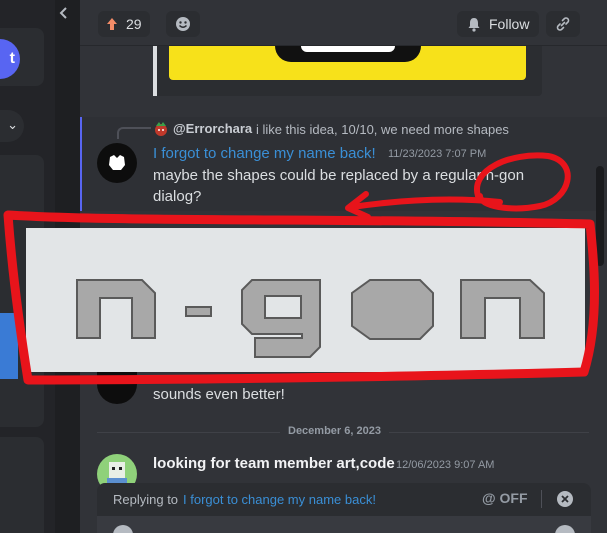  I want to click on avatar-shape-icon, so click(117, 162).